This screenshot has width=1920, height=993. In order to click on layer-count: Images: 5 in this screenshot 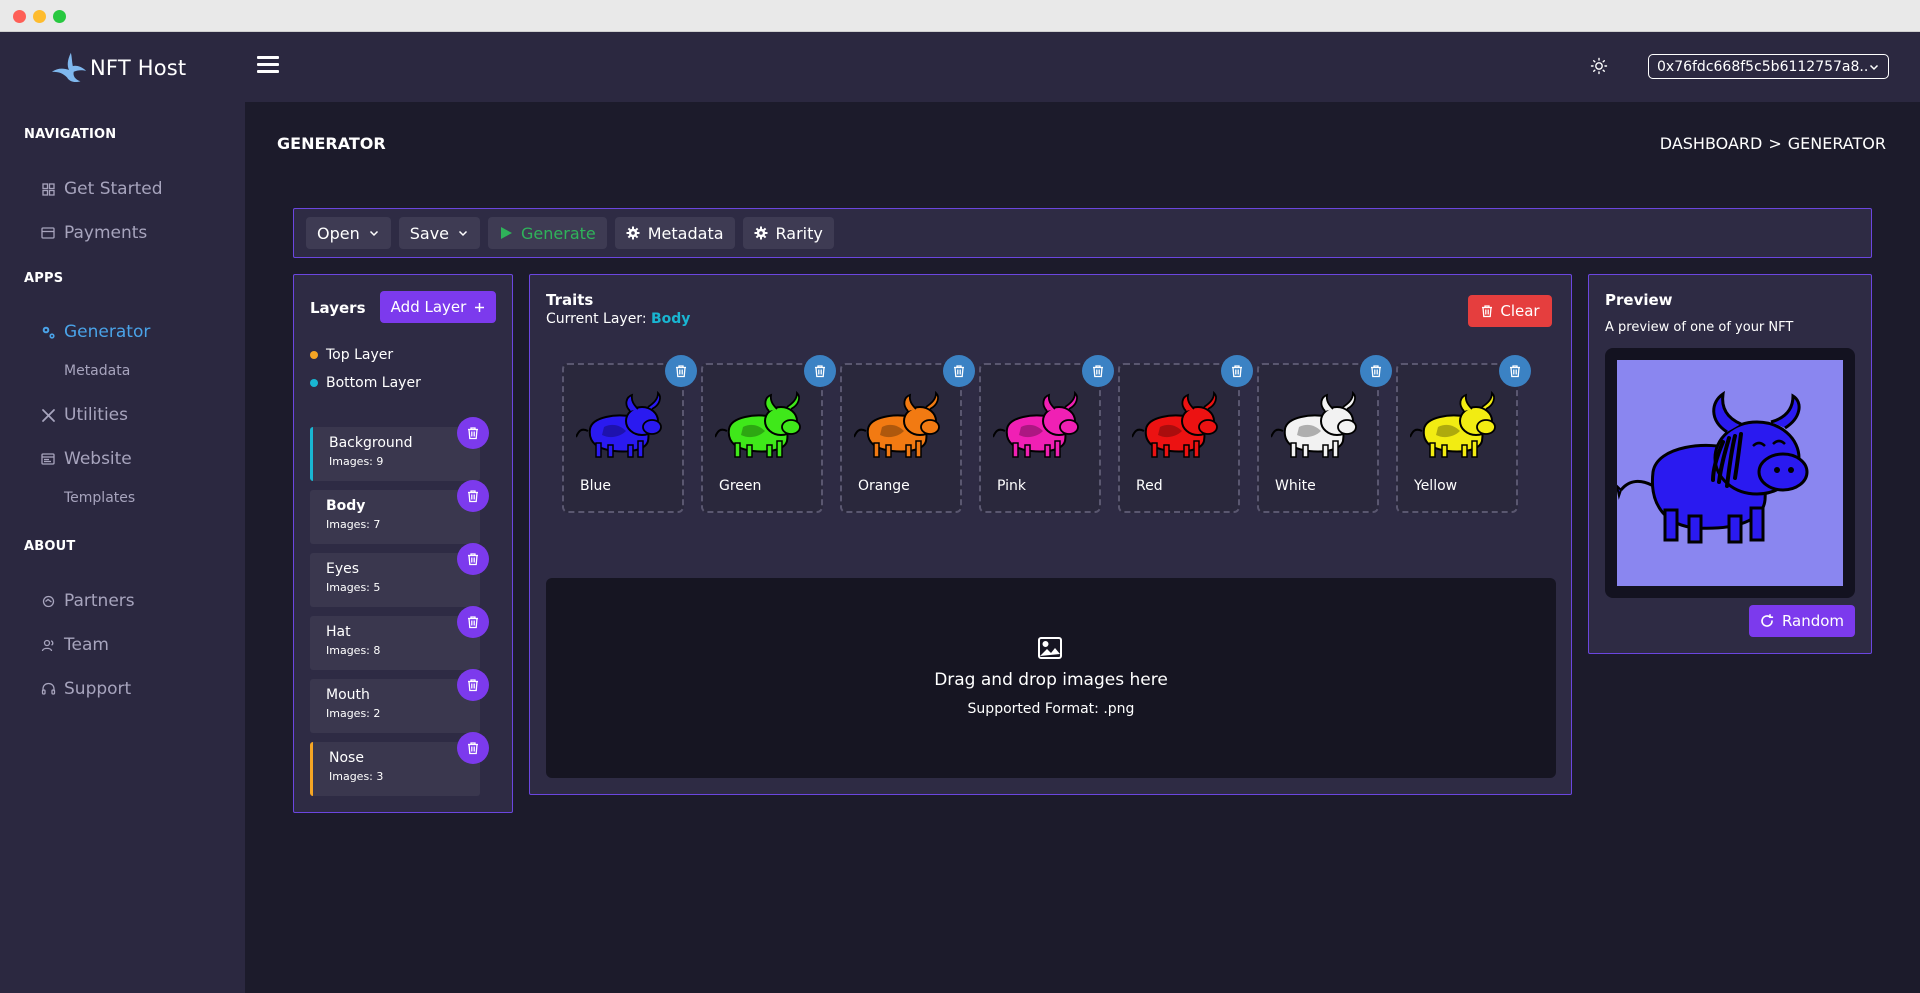, I will do `click(353, 587)`.